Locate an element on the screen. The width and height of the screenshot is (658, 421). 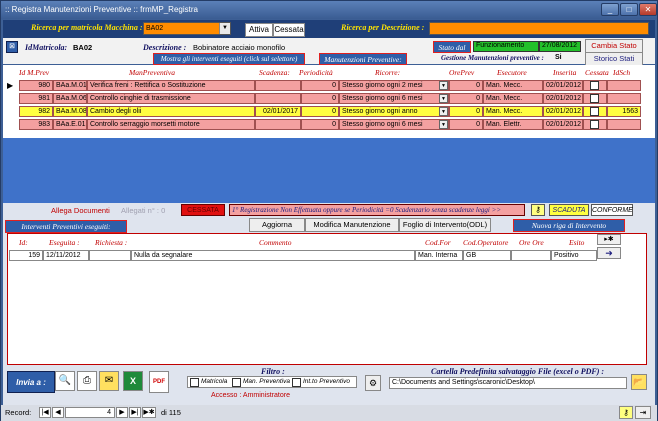
folder-settings-icon: ⚙ is located at coordinates (373, 383).